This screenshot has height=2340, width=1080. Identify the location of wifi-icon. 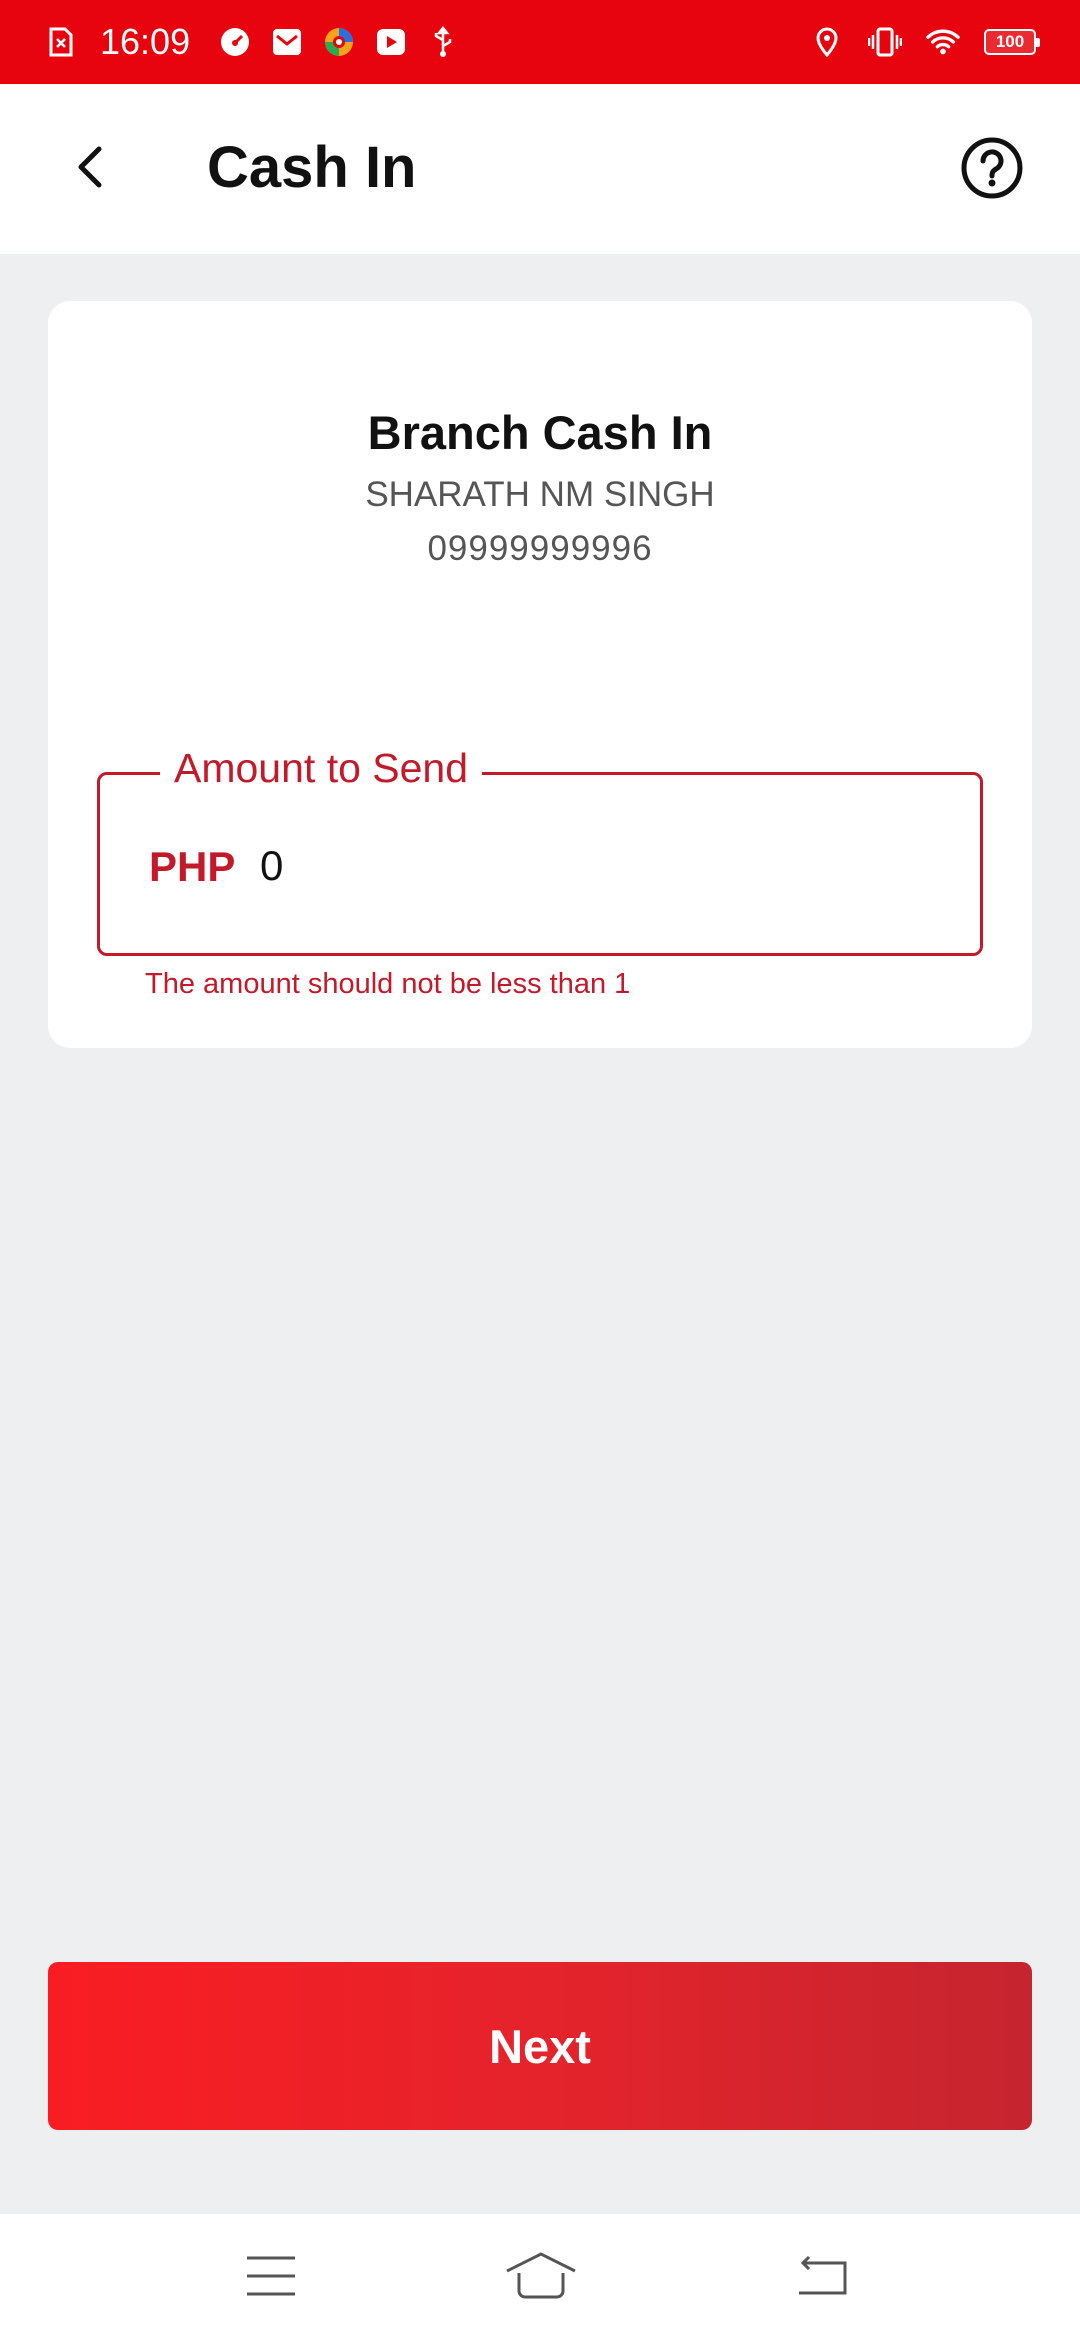
(943, 42).